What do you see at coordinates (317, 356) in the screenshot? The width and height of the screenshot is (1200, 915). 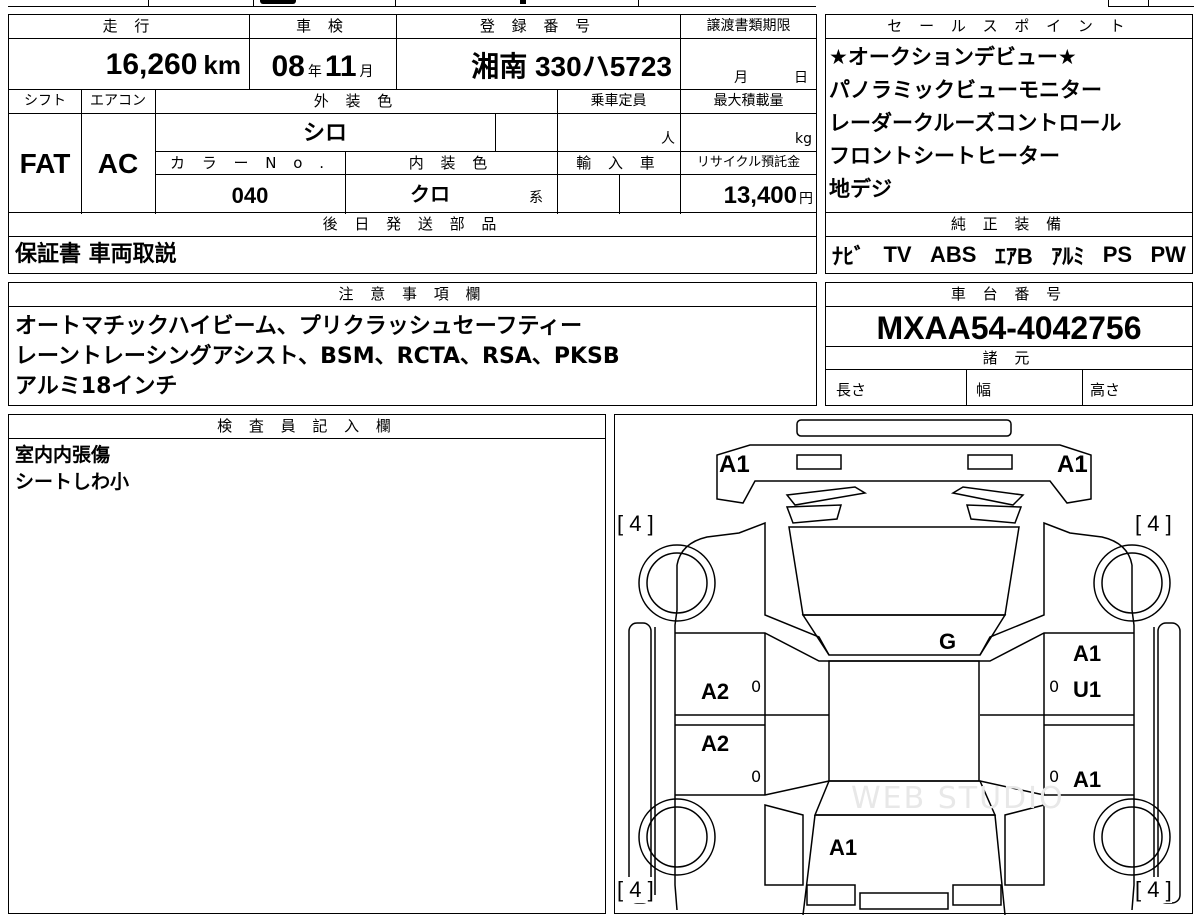 I see `note-line: レーントレーシングアシスト、BSM、RCTA、RSA、PKSB` at bounding box center [317, 356].